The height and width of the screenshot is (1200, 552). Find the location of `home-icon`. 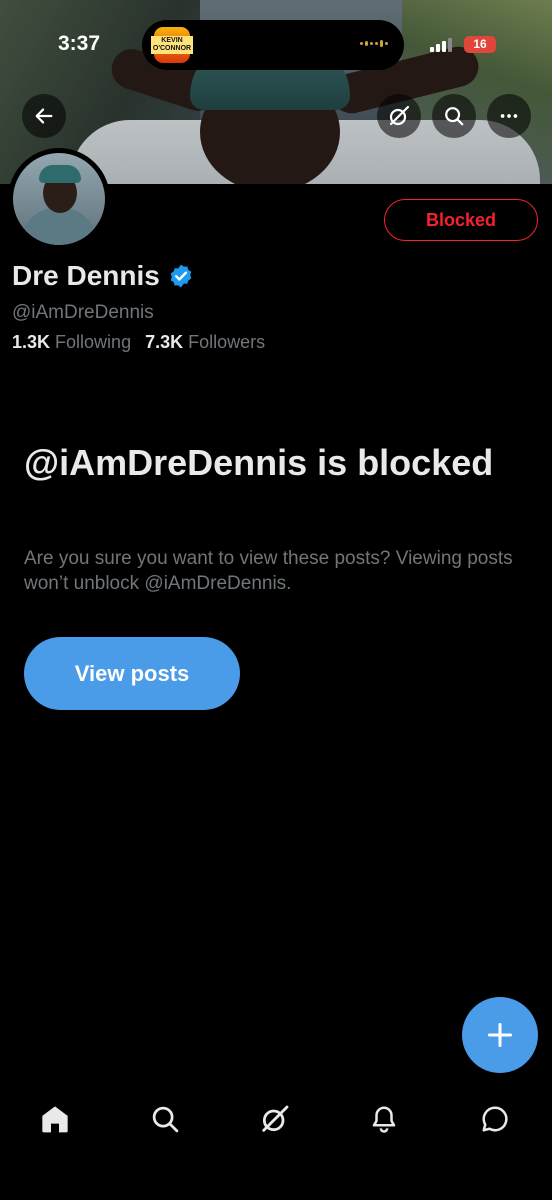

home-icon is located at coordinates (55, 1119).